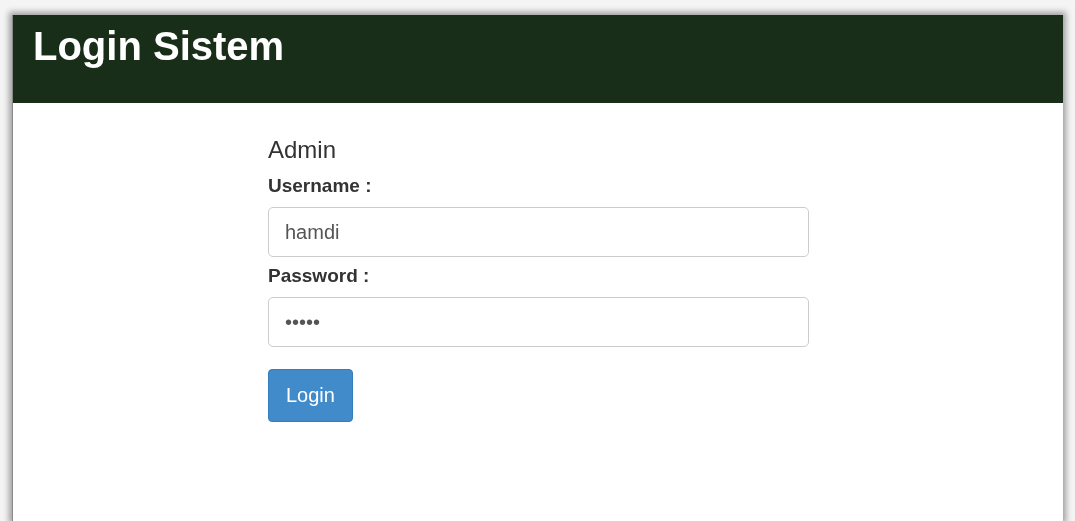  I want to click on field-label: Password :, so click(319, 276).